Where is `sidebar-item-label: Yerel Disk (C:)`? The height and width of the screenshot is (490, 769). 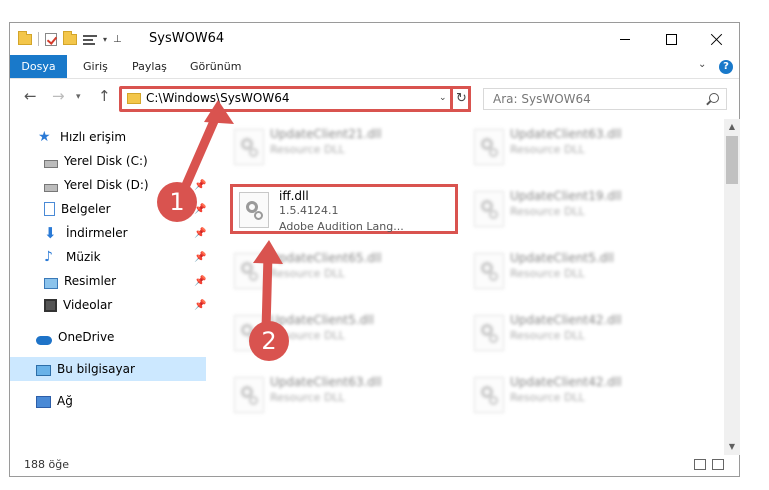 sidebar-item-label: Yerel Disk (C:) is located at coordinates (106, 161).